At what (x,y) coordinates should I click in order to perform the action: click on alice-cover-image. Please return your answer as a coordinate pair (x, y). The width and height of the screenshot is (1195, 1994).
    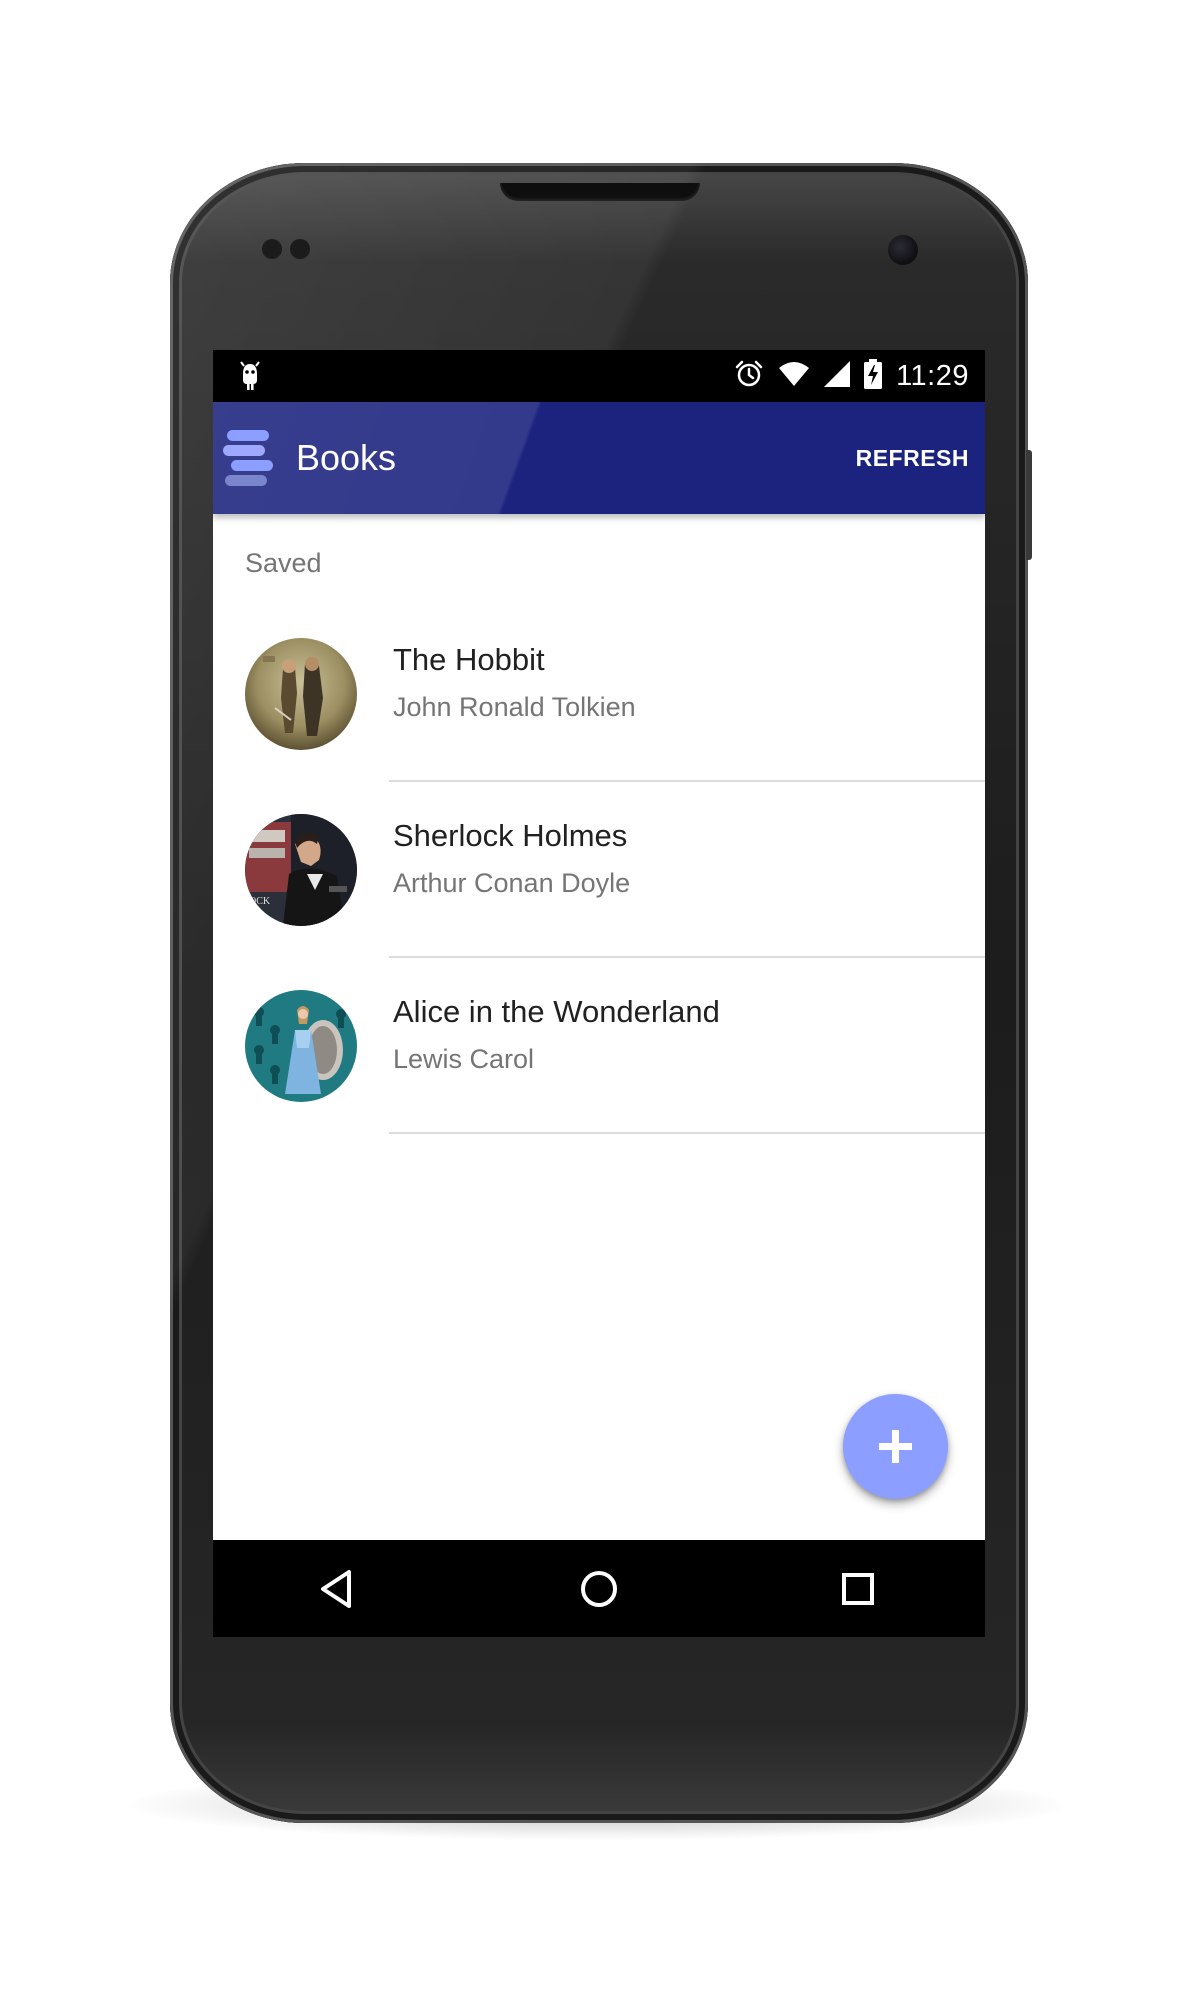
    Looking at the image, I should click on (301, 1046).